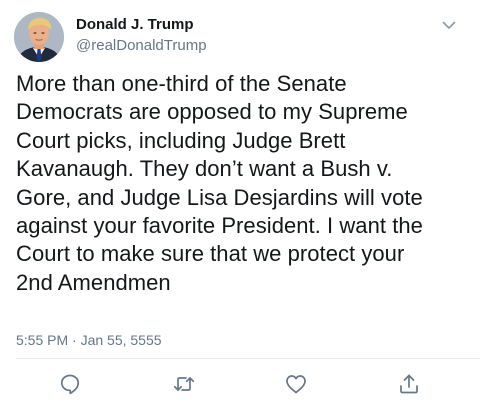 This screenshot has width=480, height=410. Describe the element at coordinates (184, 384) in the screenshot. I see `retweet-icon` at that location.